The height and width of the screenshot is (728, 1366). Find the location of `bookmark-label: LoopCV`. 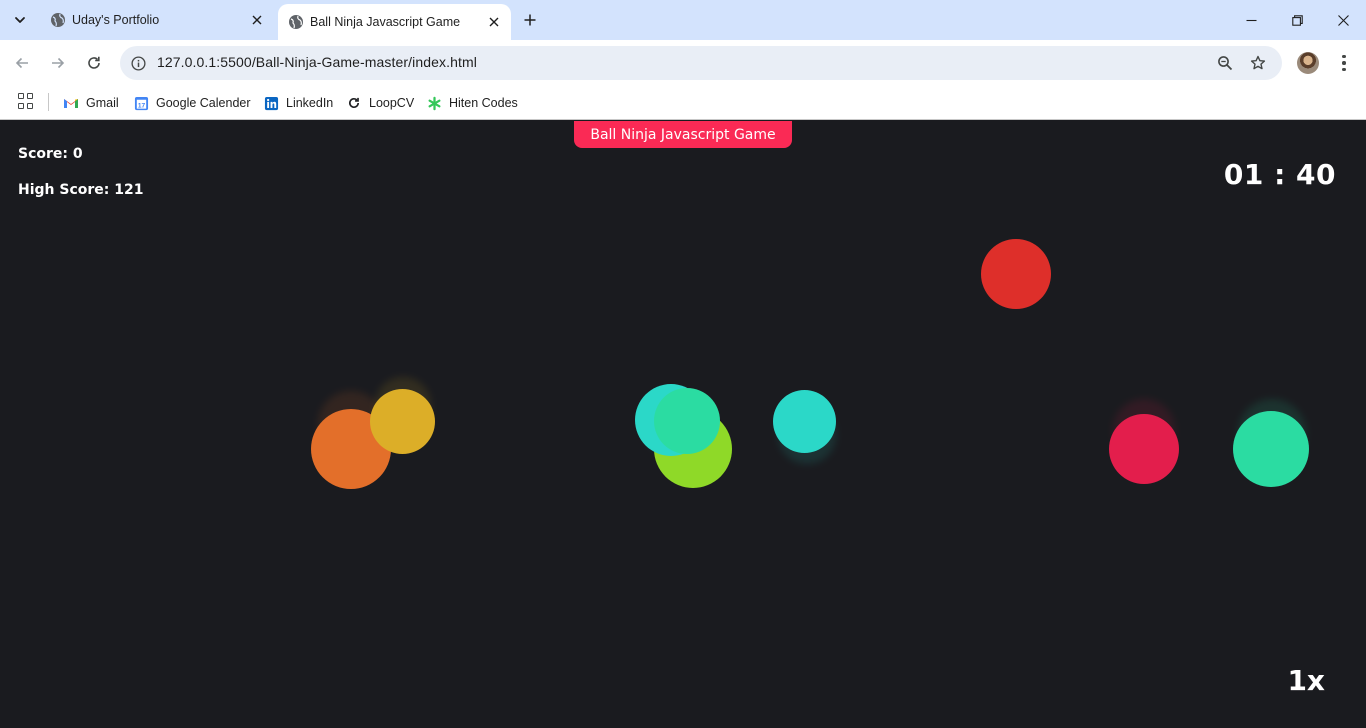

bookmark-label: LoopCV is located at coordinates (392, 103).